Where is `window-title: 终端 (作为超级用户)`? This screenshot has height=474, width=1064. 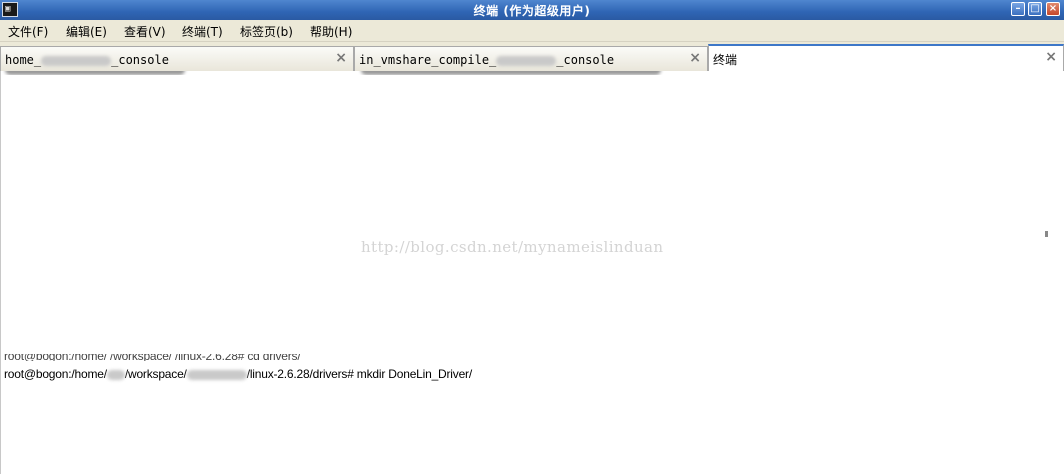
window-title: 终端 (作为超级用户) is located at coordinates (532, 11).